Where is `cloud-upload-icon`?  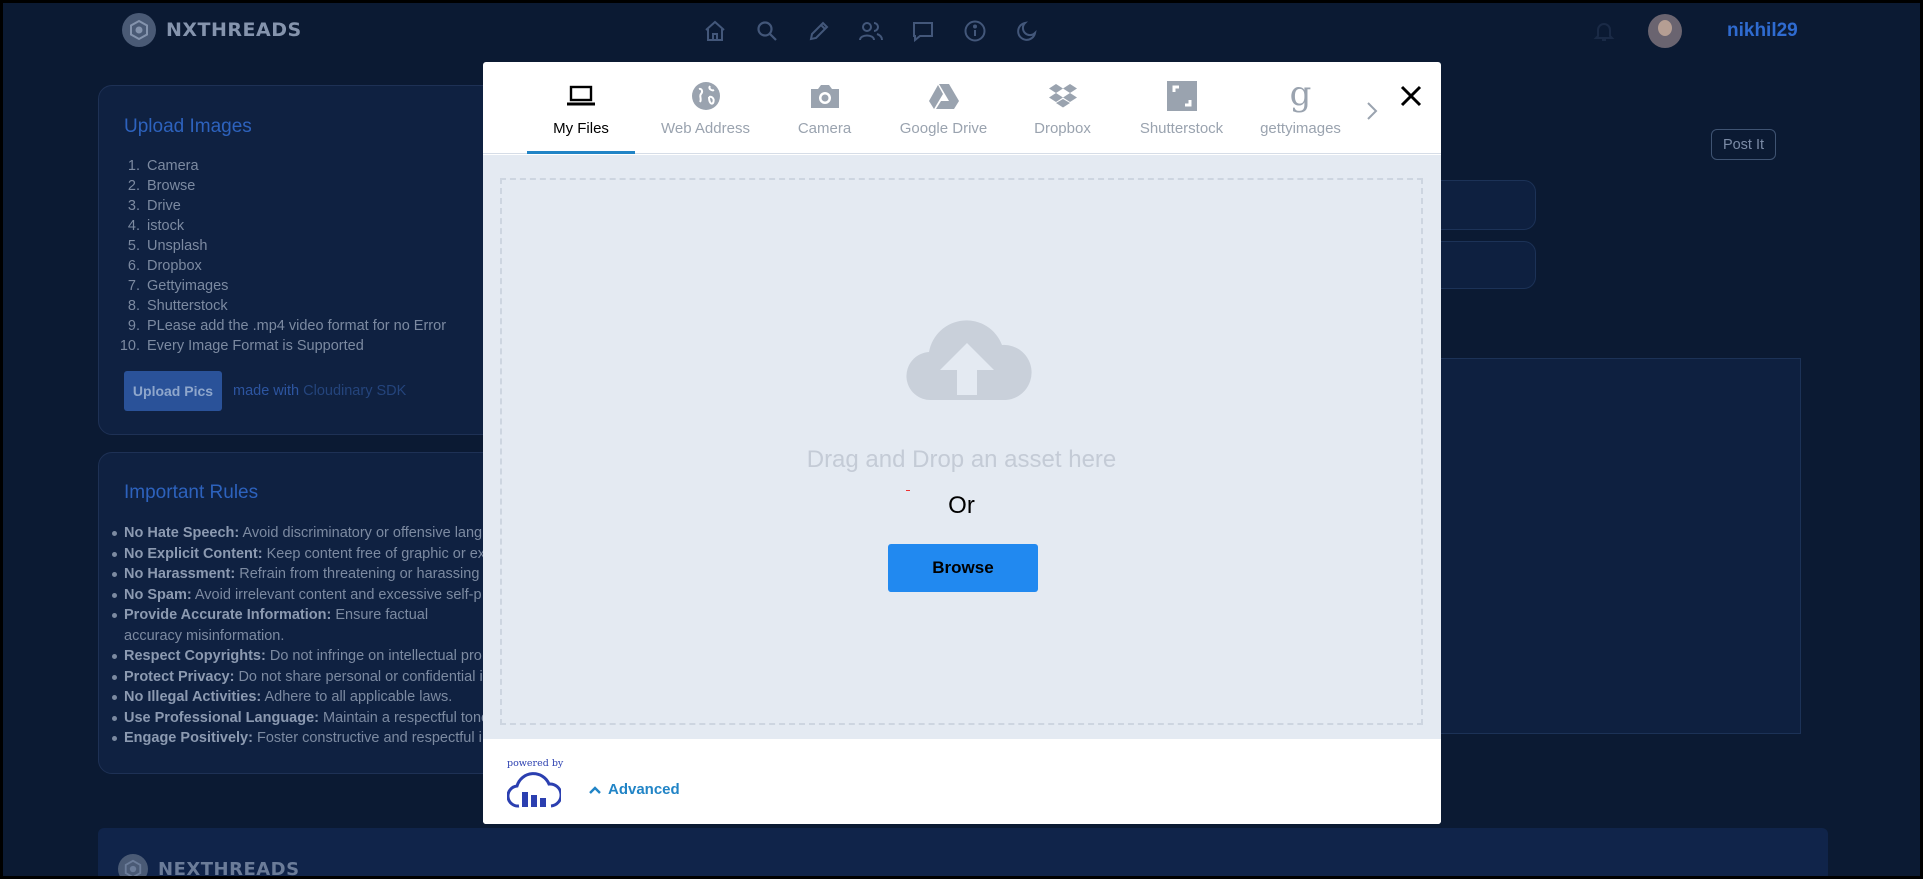 cloud-upload-icon is located at coordinates (967, 360).